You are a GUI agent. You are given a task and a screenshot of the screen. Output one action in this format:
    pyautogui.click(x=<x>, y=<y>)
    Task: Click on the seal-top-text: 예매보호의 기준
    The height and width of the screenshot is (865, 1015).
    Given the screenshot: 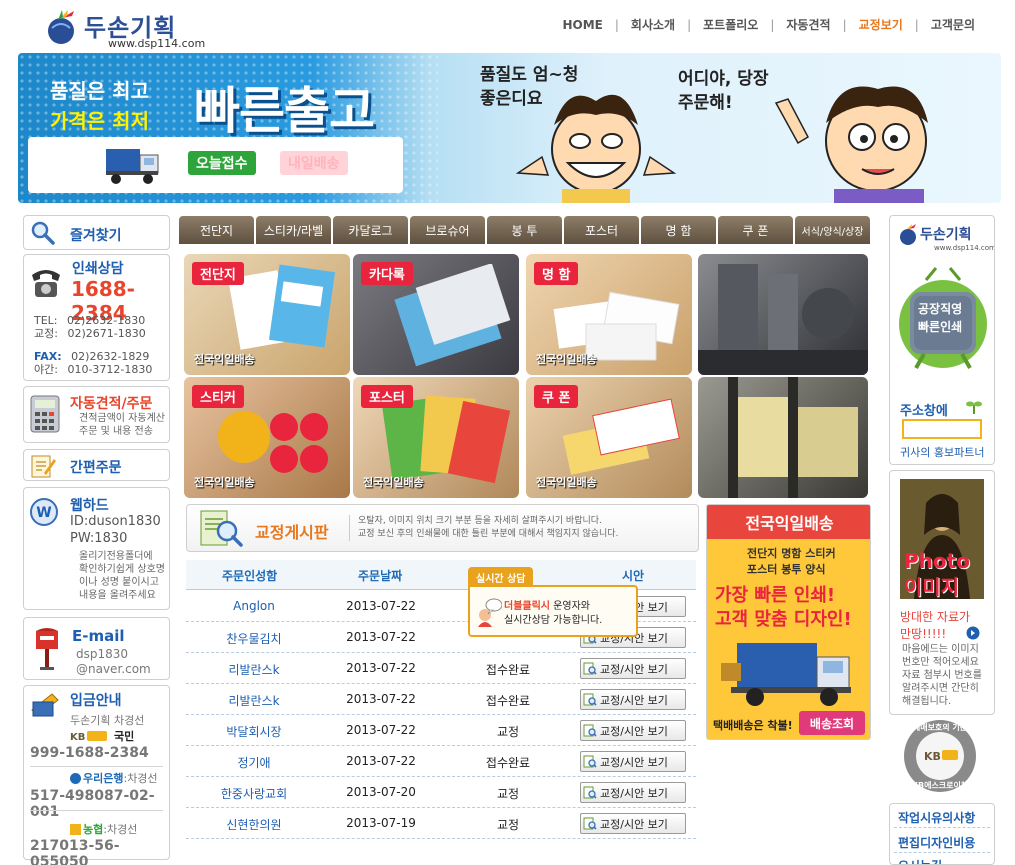 What is the action you would take?
    pyautogui.click(x=940, y=727)
    